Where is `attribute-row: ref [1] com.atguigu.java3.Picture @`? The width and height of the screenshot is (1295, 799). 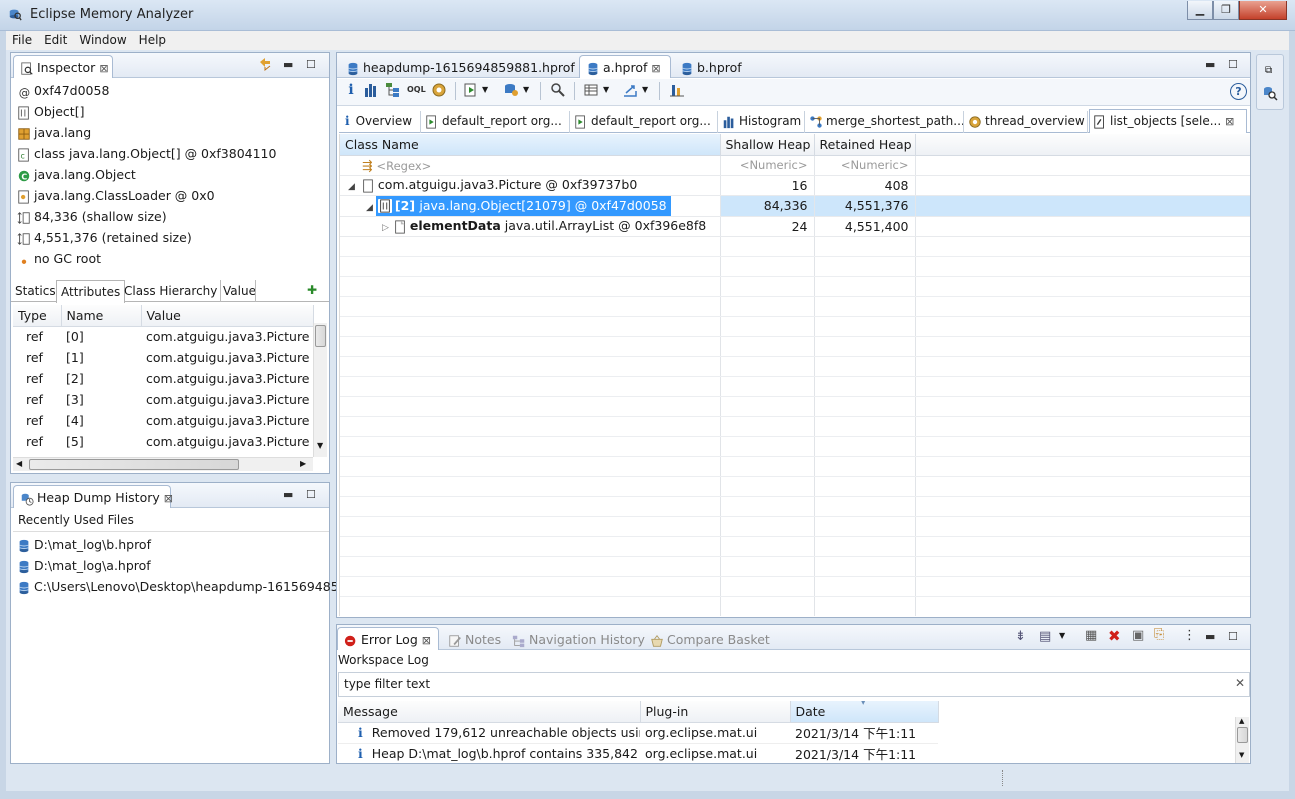 attribute-row: ref [1] com.atguigu.java3.Picture @ is located at coordinates (163, 357).